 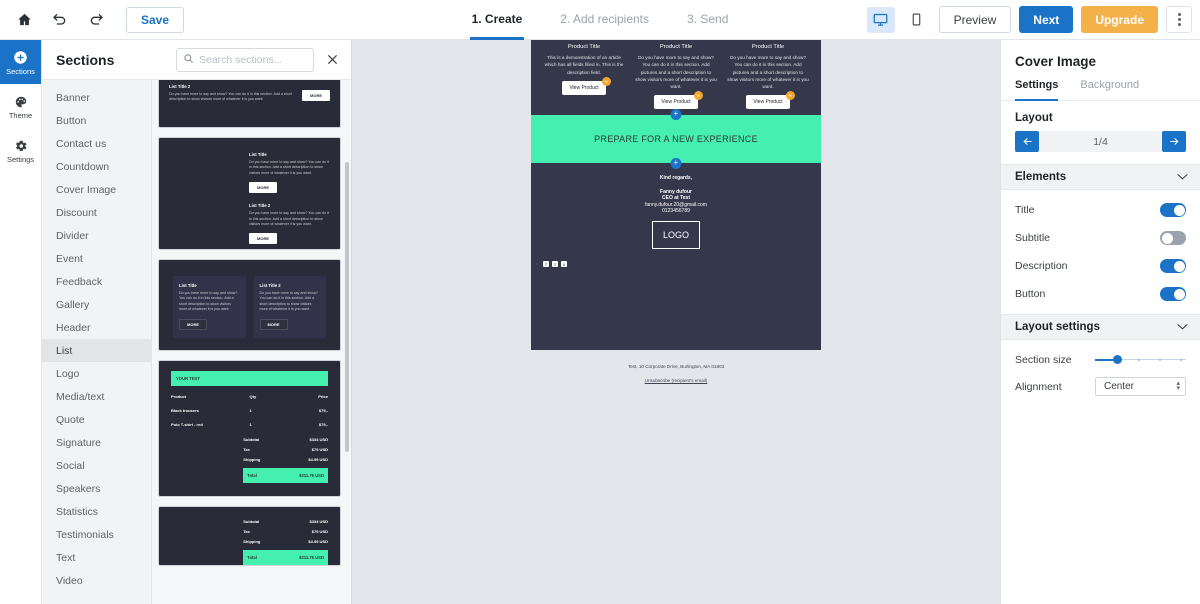 I want to click on stepper-icon: ▴ ▾, so click(x=1178, y=386).